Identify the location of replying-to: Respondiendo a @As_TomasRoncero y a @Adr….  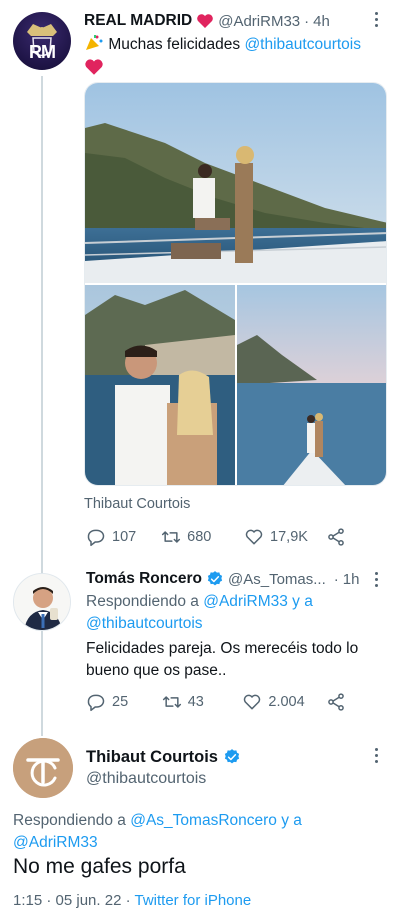
(198, 832).